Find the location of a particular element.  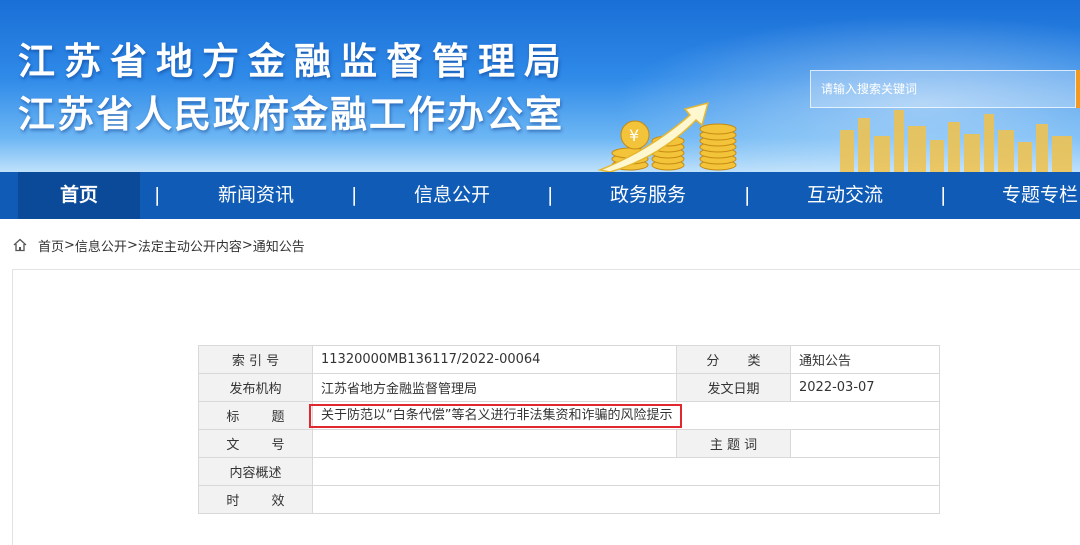

nav-item-home: 首页 is located at coordinates (79, 195).